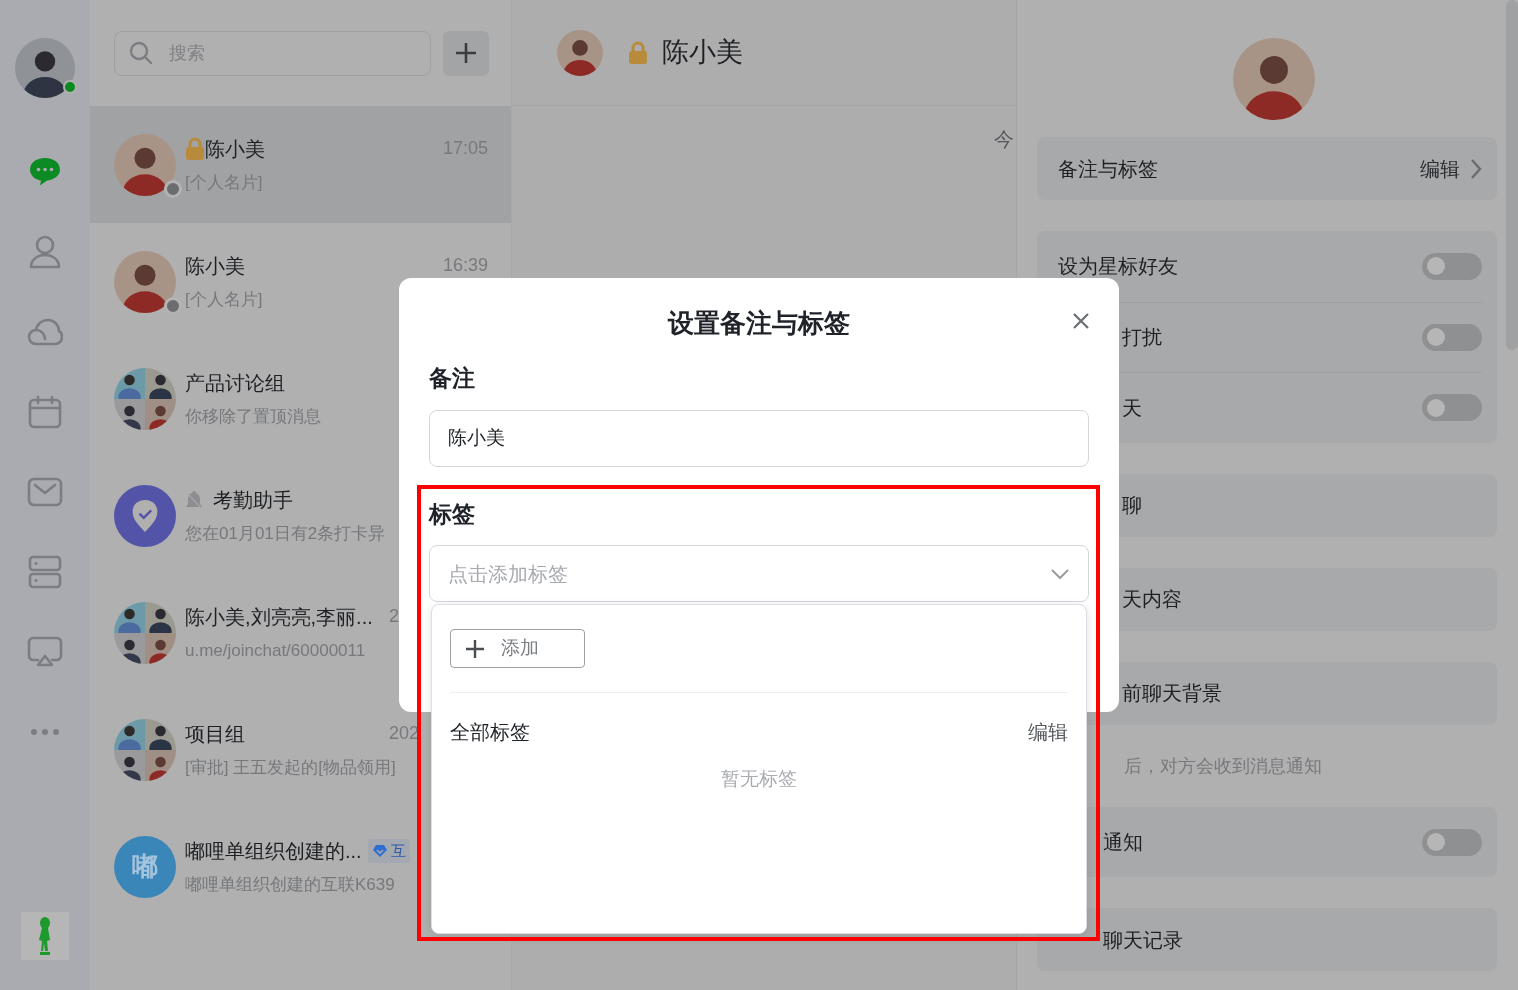 This screenshot has width=1518, height=990. What do you see at coordinates (1132, 408) in the screenshot?
I see `setting-label: 天` at bounding box center [1132, 408].